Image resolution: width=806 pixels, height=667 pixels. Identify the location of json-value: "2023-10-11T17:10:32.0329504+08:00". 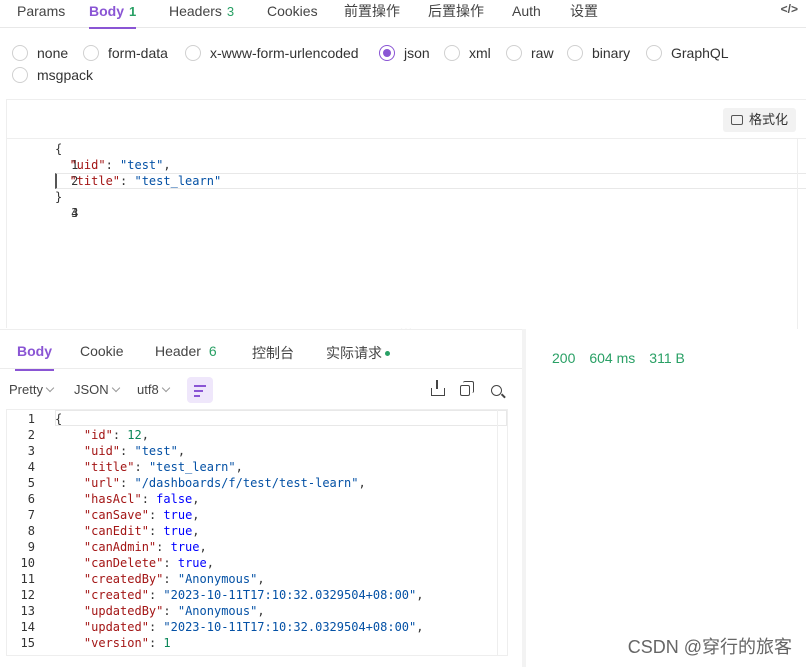
(290, 595).